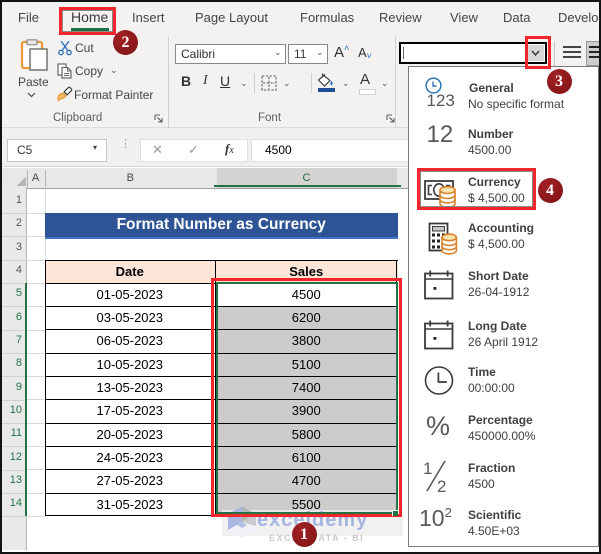  Describe the element at coordinates (427, 468) in the screenshot. I see `svg-text: 1` at that location.